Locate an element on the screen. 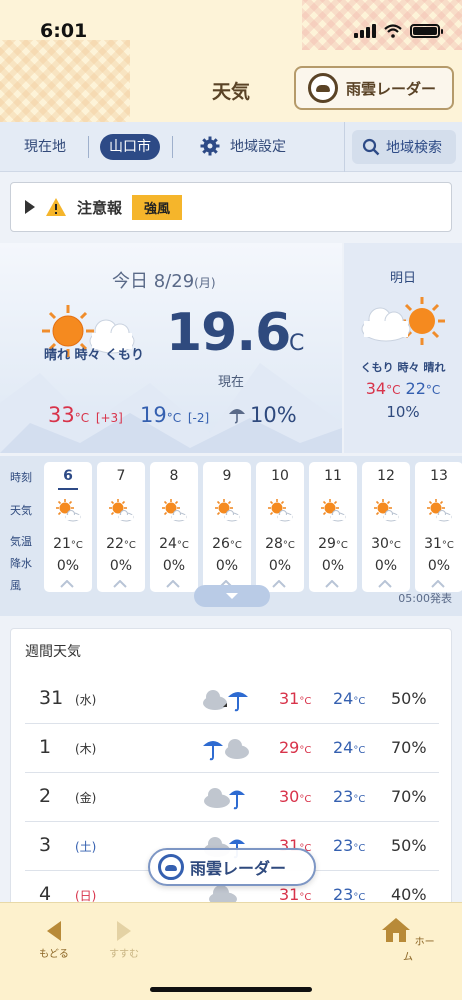 This screenshot has width=462, height=1000. hour-label: 8 is located at coordinates (174, 476).